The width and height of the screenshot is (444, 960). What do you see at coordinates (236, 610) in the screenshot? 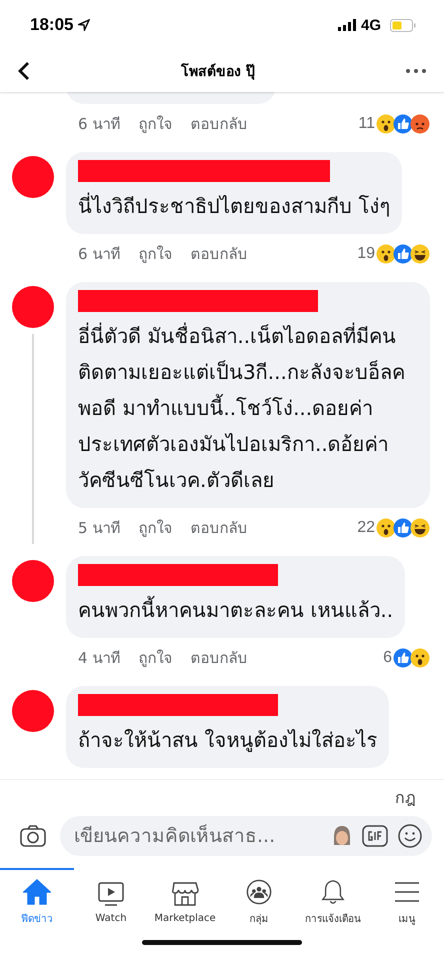
I see `comment-text: คนพวกนี้หาคนมาตะละคน เหนแล้ว..` at bounding box center [236, 610].